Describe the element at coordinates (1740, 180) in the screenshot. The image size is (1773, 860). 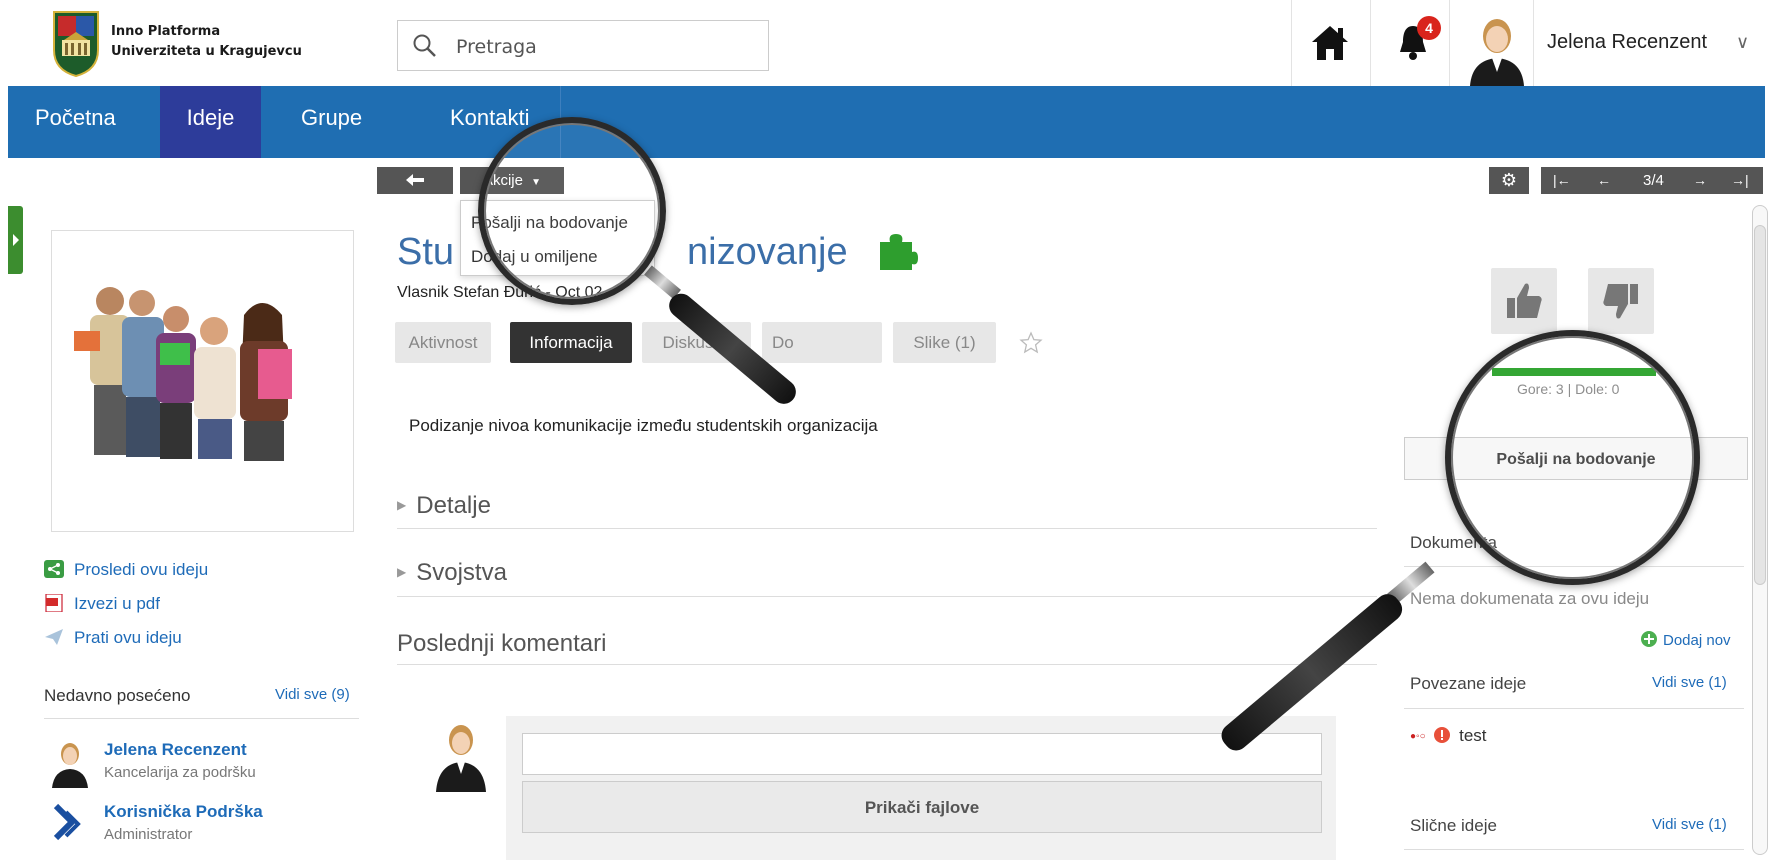
I see `last-page-icon: →|` at that location.